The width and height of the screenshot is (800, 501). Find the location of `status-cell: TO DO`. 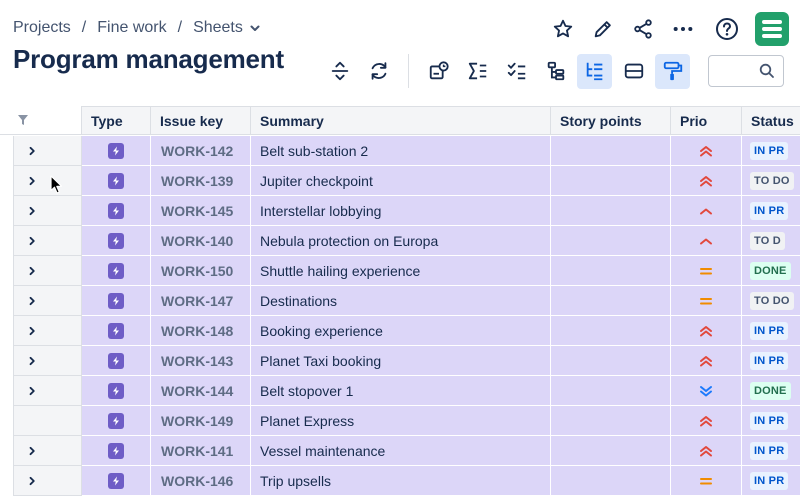

status-cell: TO DO is located at coordinates (771, 301).